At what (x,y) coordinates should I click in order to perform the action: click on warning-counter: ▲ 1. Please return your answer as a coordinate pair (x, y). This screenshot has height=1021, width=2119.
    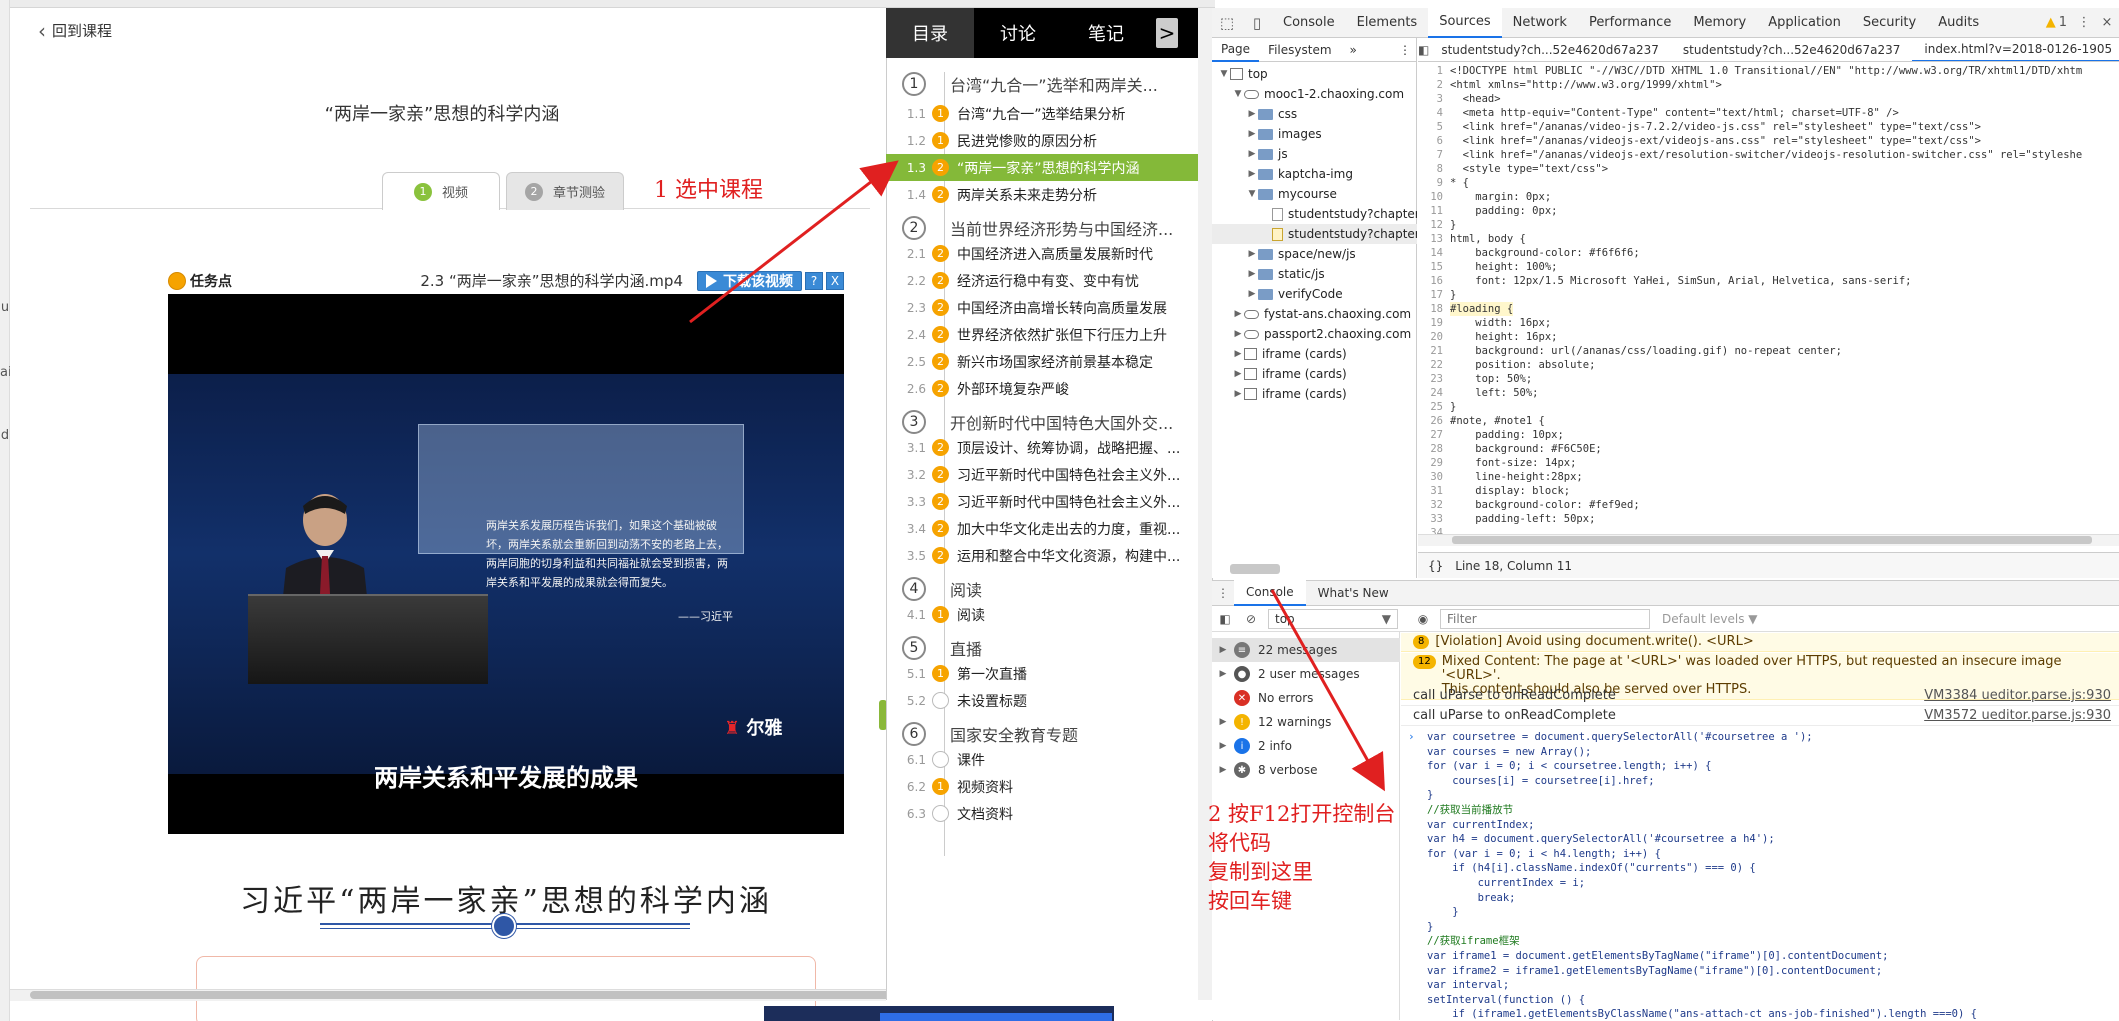
    Looking at the image, I should click on (2056, 22).